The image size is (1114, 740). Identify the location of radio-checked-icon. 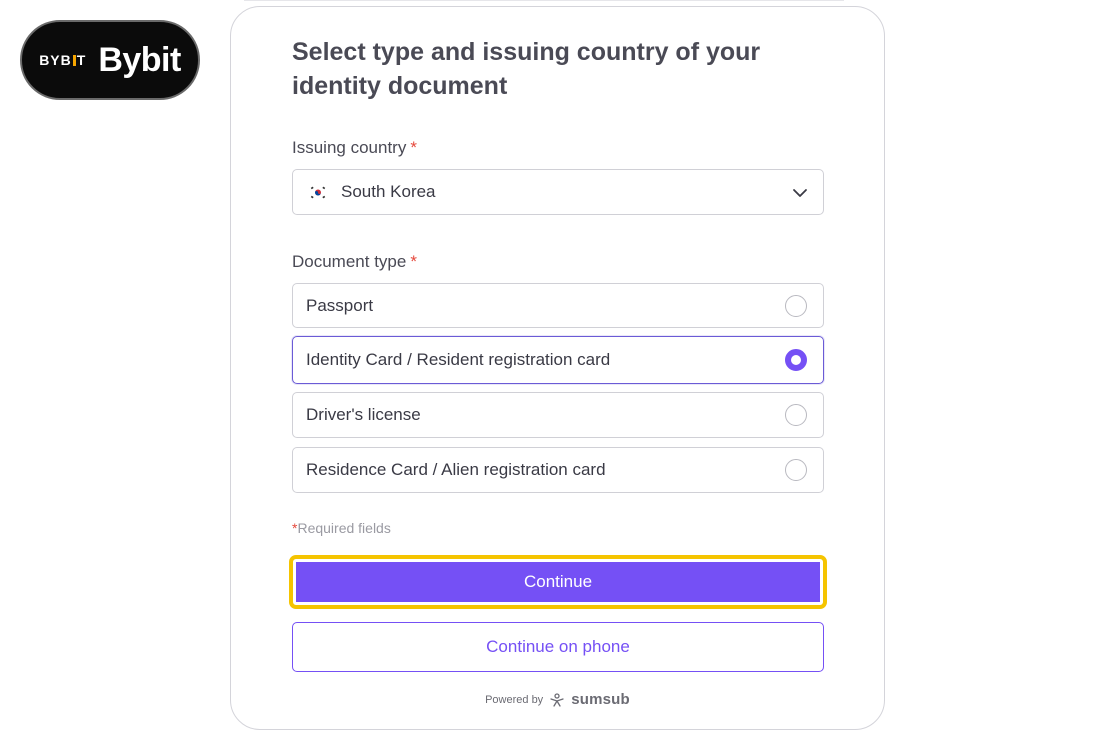
(796, 360).